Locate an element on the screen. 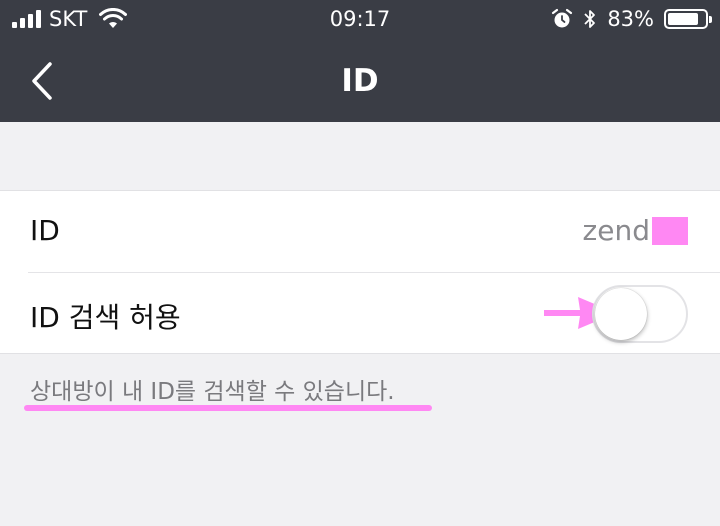 The width and height of the screenshot is (720, 526). battery-fill is located at coordinates (683, 19).